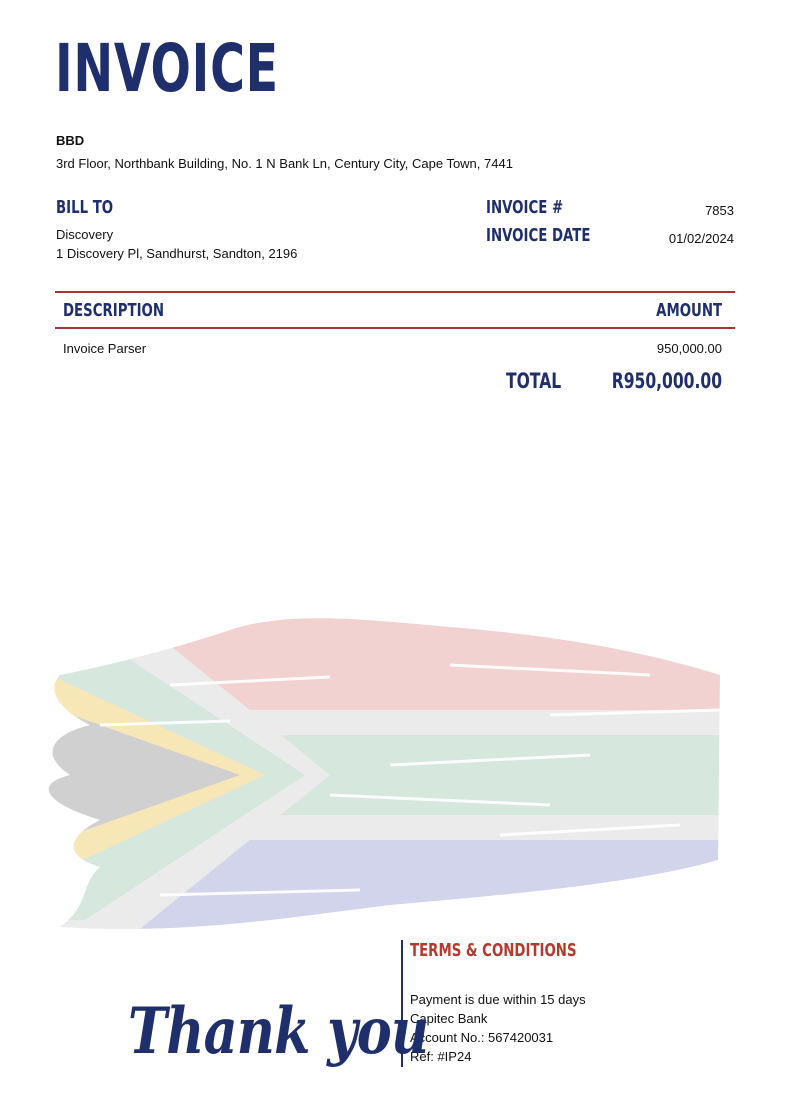 The image size is (787, 1114). I want to click on invoice-title: INVOICE, so click(167, 68).